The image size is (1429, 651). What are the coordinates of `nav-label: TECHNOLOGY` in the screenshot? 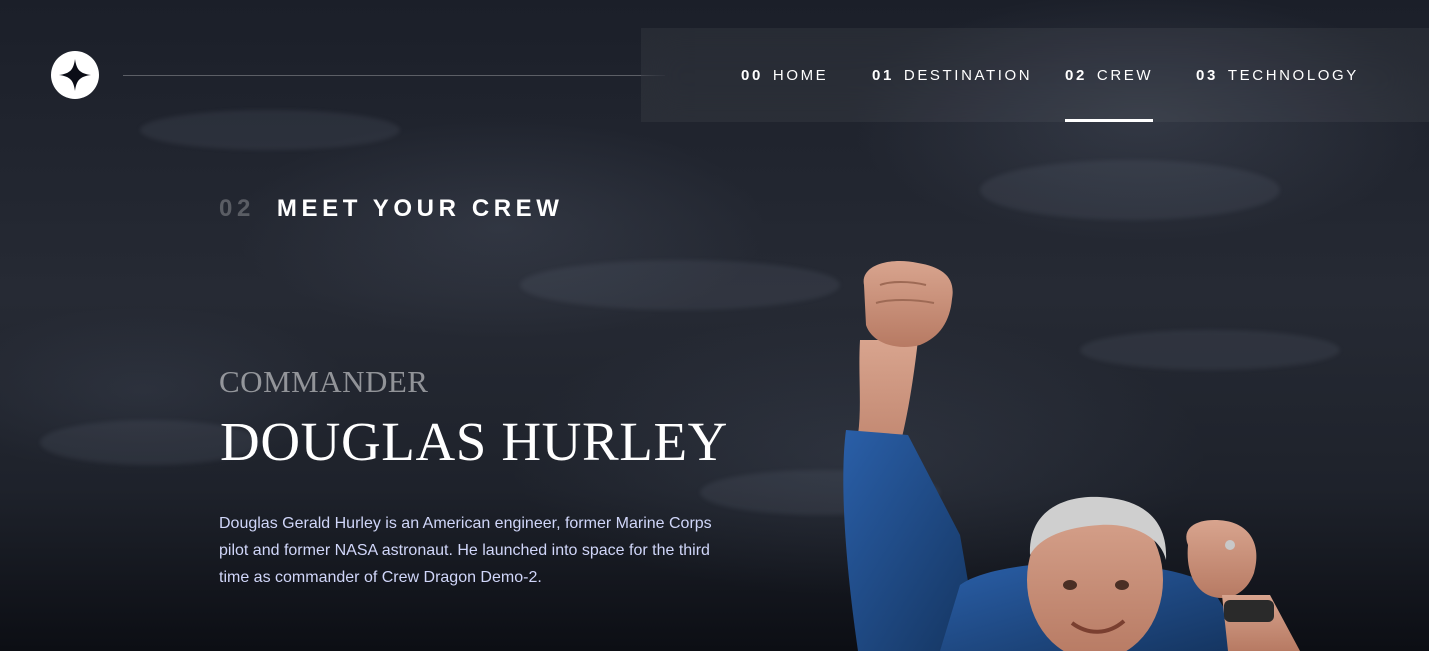 It's located at (1293, 75).